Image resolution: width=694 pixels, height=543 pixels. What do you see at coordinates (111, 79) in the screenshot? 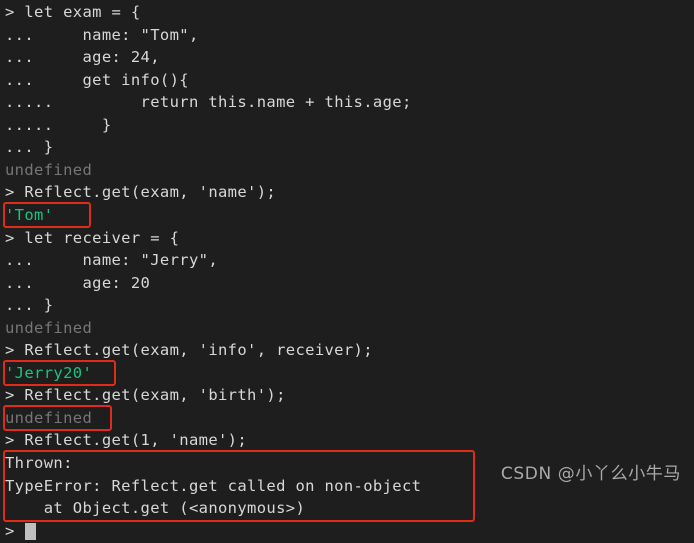
I see `console-line-text: get info(){` at bounding box center [111, 79].